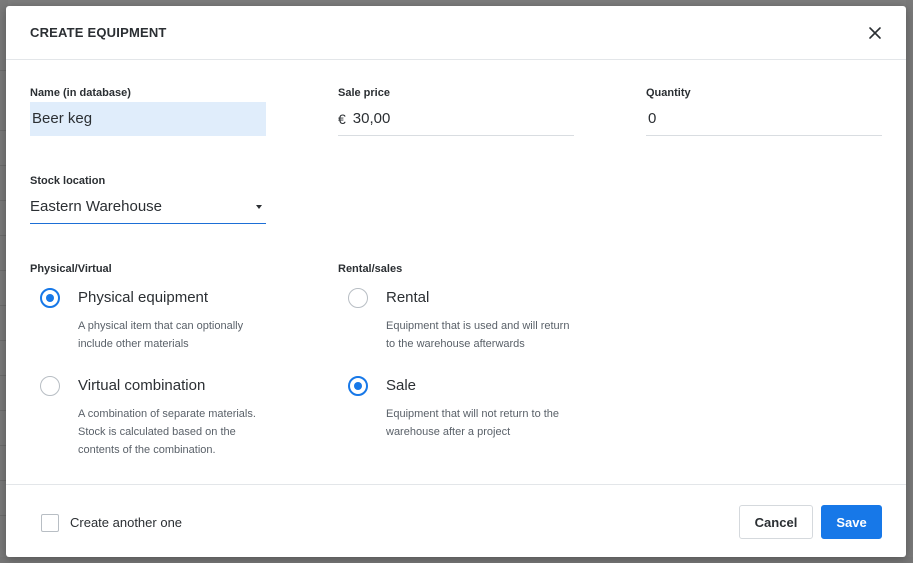 The height and width of the screenshot is (563, 913). I want to click on currency-symbol: €, so click(342, 118).